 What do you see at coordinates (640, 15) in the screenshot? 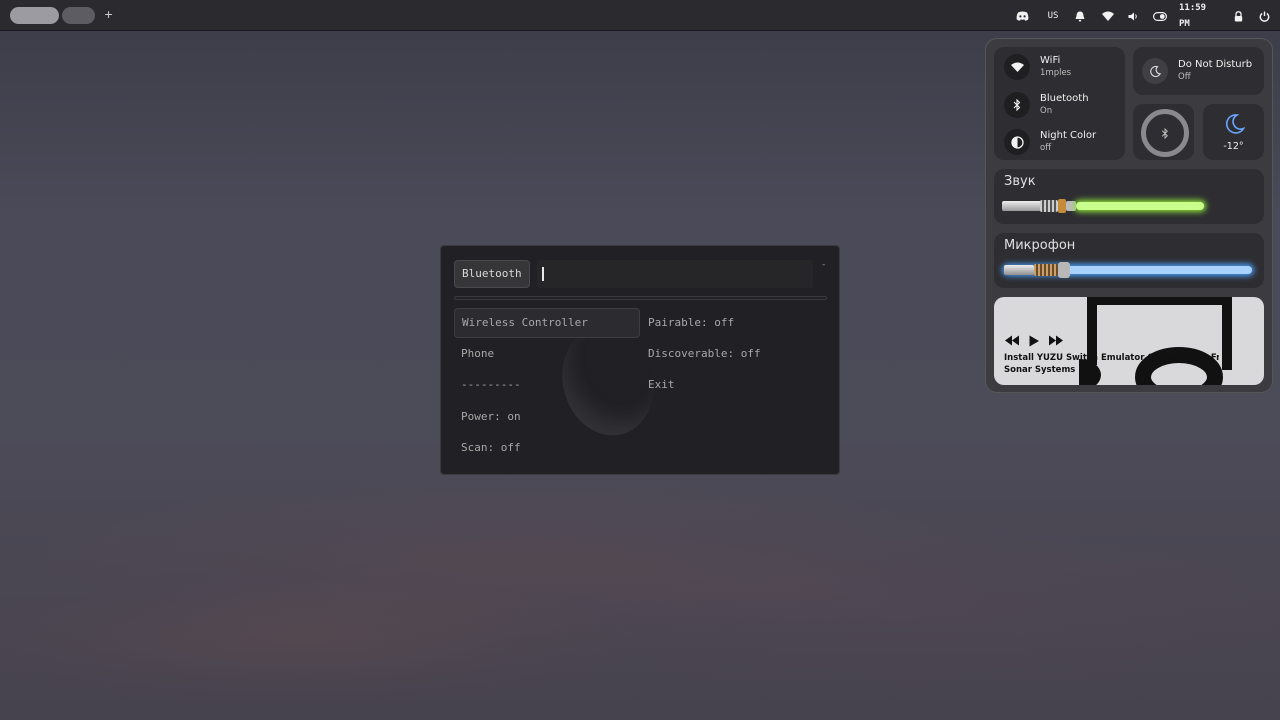
I see `top-bar: + US 11:59 PM` at bounding box center [640, 15].